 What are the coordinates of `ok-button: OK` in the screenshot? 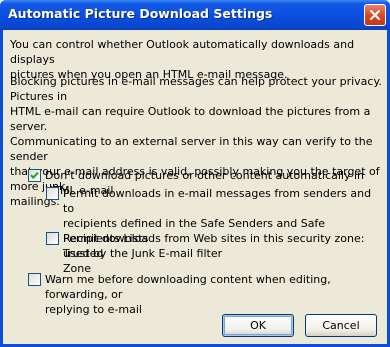 It's located at (258, 325).